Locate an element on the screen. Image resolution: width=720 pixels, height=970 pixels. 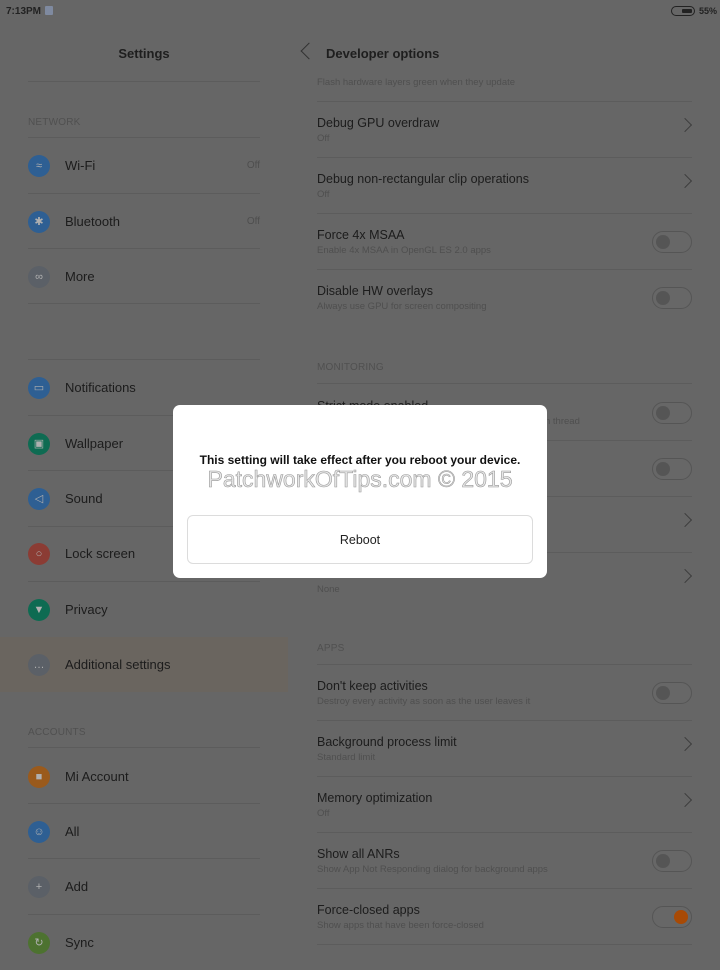
reboot-button: Reboot is located at coordinates (360, 539).